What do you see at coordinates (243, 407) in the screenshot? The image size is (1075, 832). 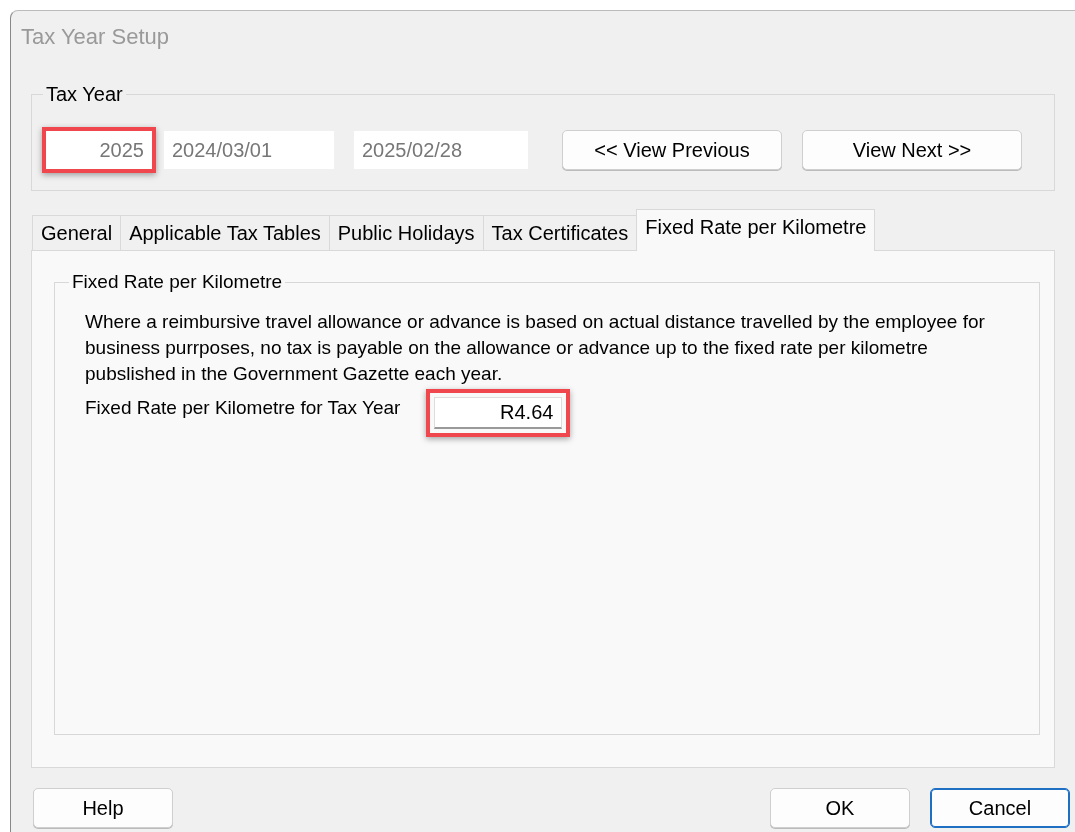 I see `rate-label: Fixed Rate per Kilometre for Tax Year` at bounding box center [243, 407].